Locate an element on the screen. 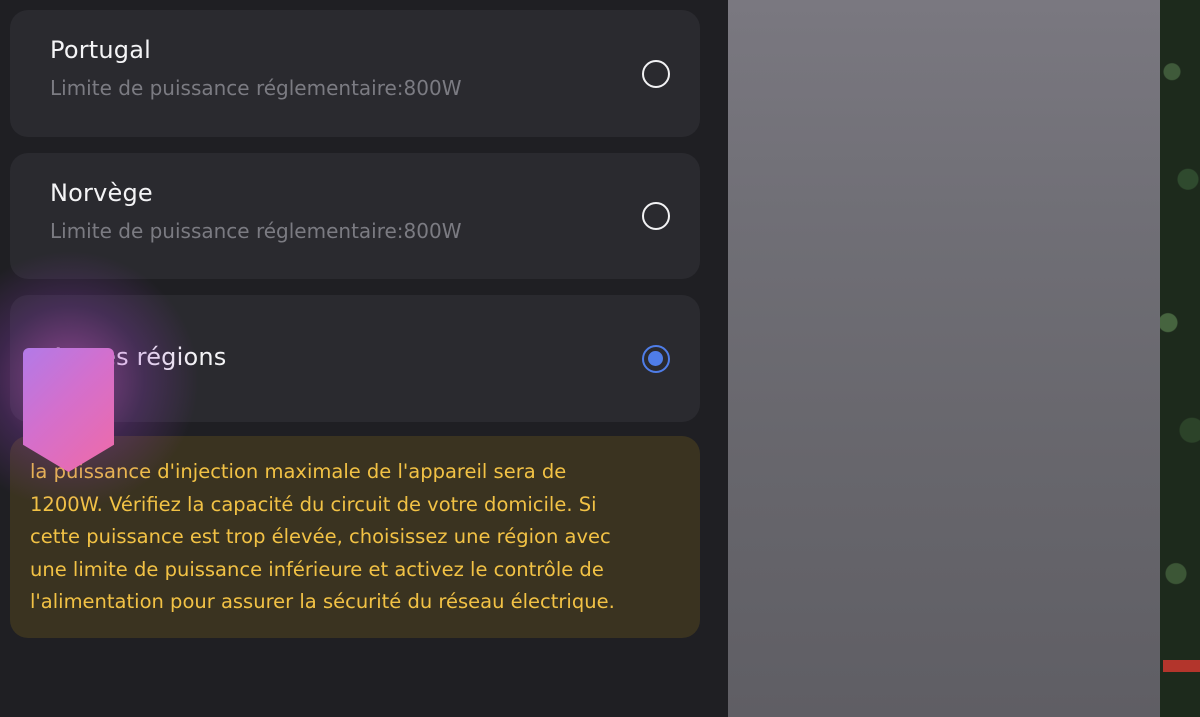  radio-selected-icon is located at coordinates (656, 359).